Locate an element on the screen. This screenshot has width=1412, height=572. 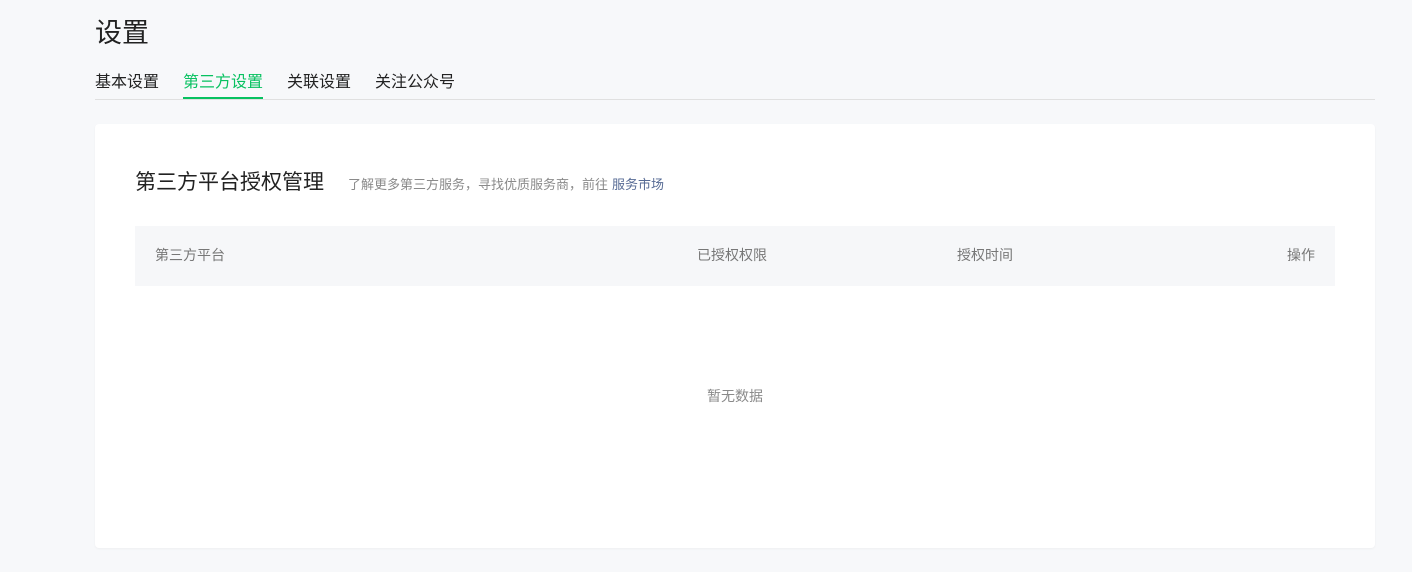
settings-tabs: 基本设置 第三方设置 关联设置 关注公众号 is located at coordinates (735, 84).